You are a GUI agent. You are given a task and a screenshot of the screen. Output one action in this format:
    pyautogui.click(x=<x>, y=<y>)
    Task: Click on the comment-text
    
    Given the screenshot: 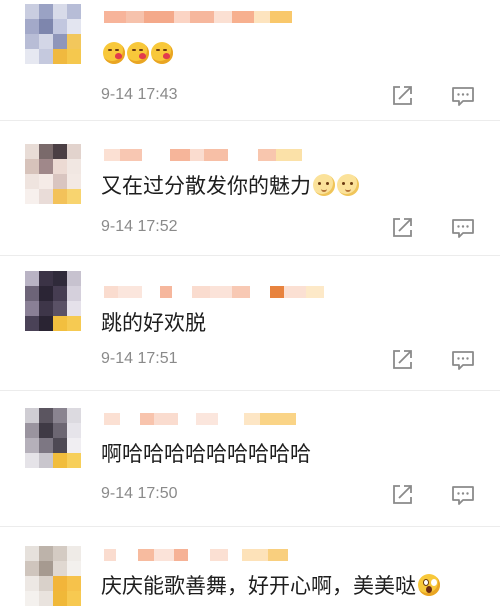 What is the action you would take?
    pyautogui.click(x=137, y=54)
    